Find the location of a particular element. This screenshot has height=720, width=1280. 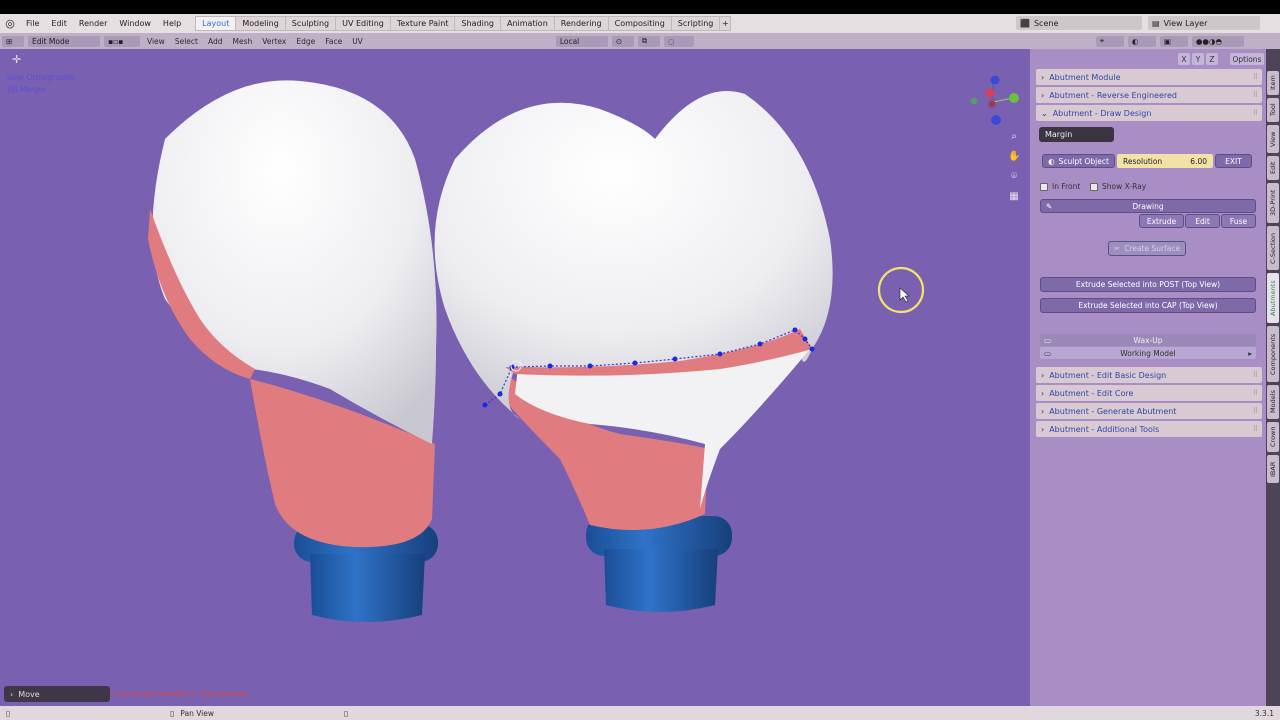

gizmo-z-icon is located at coordinates (995, 80).